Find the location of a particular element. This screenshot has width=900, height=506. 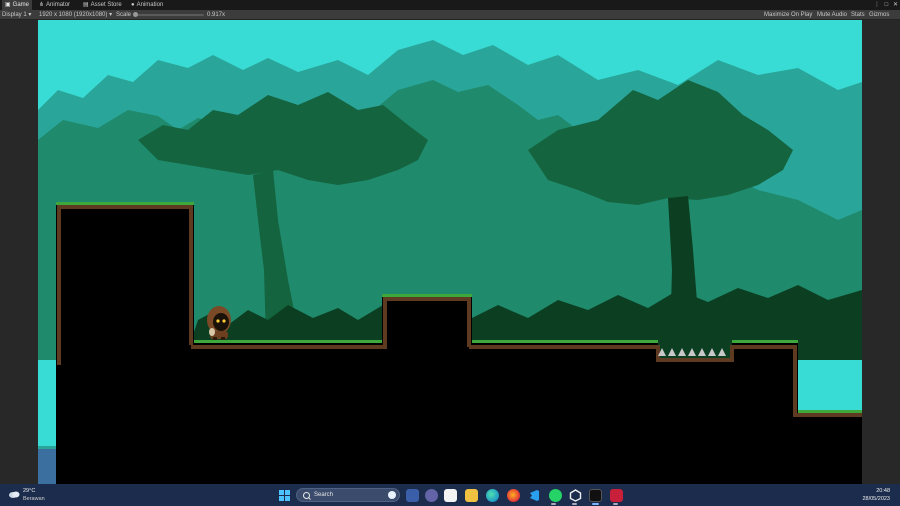

unity-icon-glyph is located at coordinates (575, 495).